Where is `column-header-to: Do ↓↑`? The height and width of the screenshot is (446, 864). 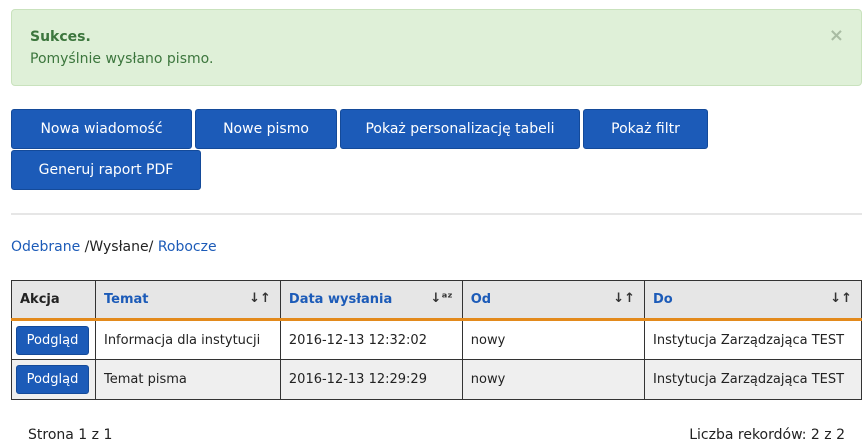
column-header-to: Do ↓↑ is located at coordinates (753, 300).